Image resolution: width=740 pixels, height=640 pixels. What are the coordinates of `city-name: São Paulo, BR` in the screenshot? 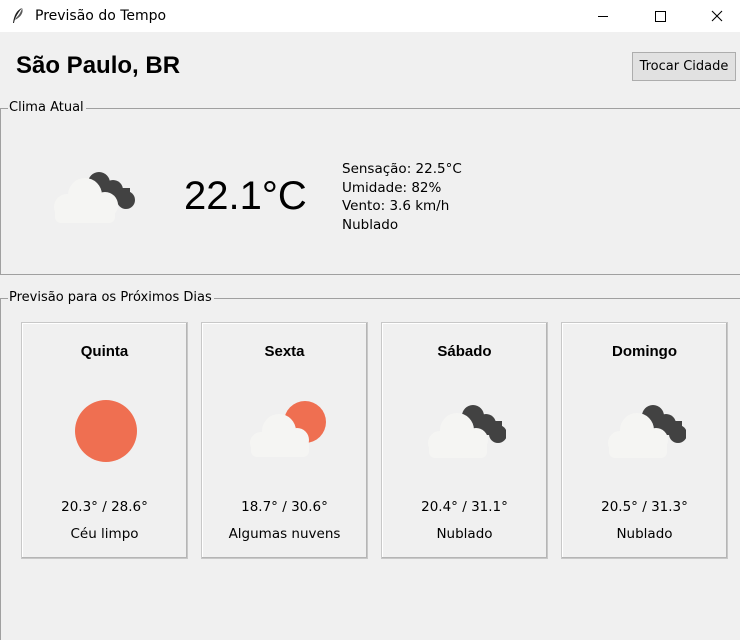 It's located at (98, 65).